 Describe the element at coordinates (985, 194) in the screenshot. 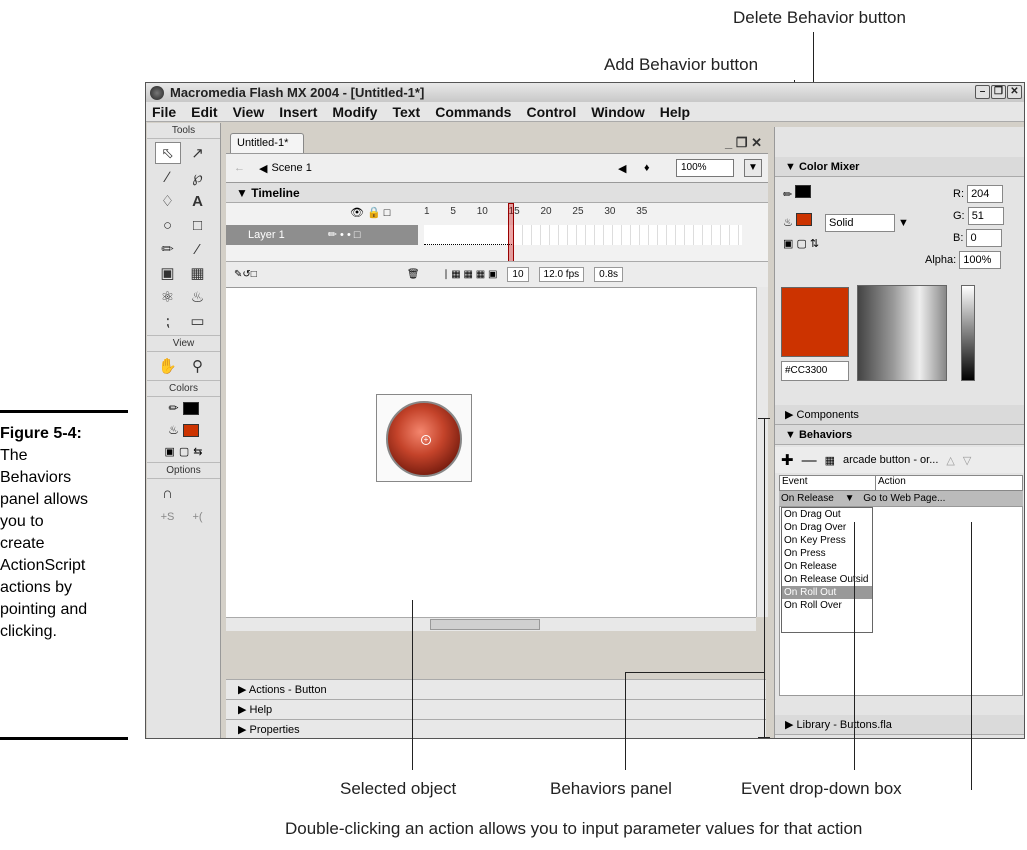

I see `r-input: 204` at that location.